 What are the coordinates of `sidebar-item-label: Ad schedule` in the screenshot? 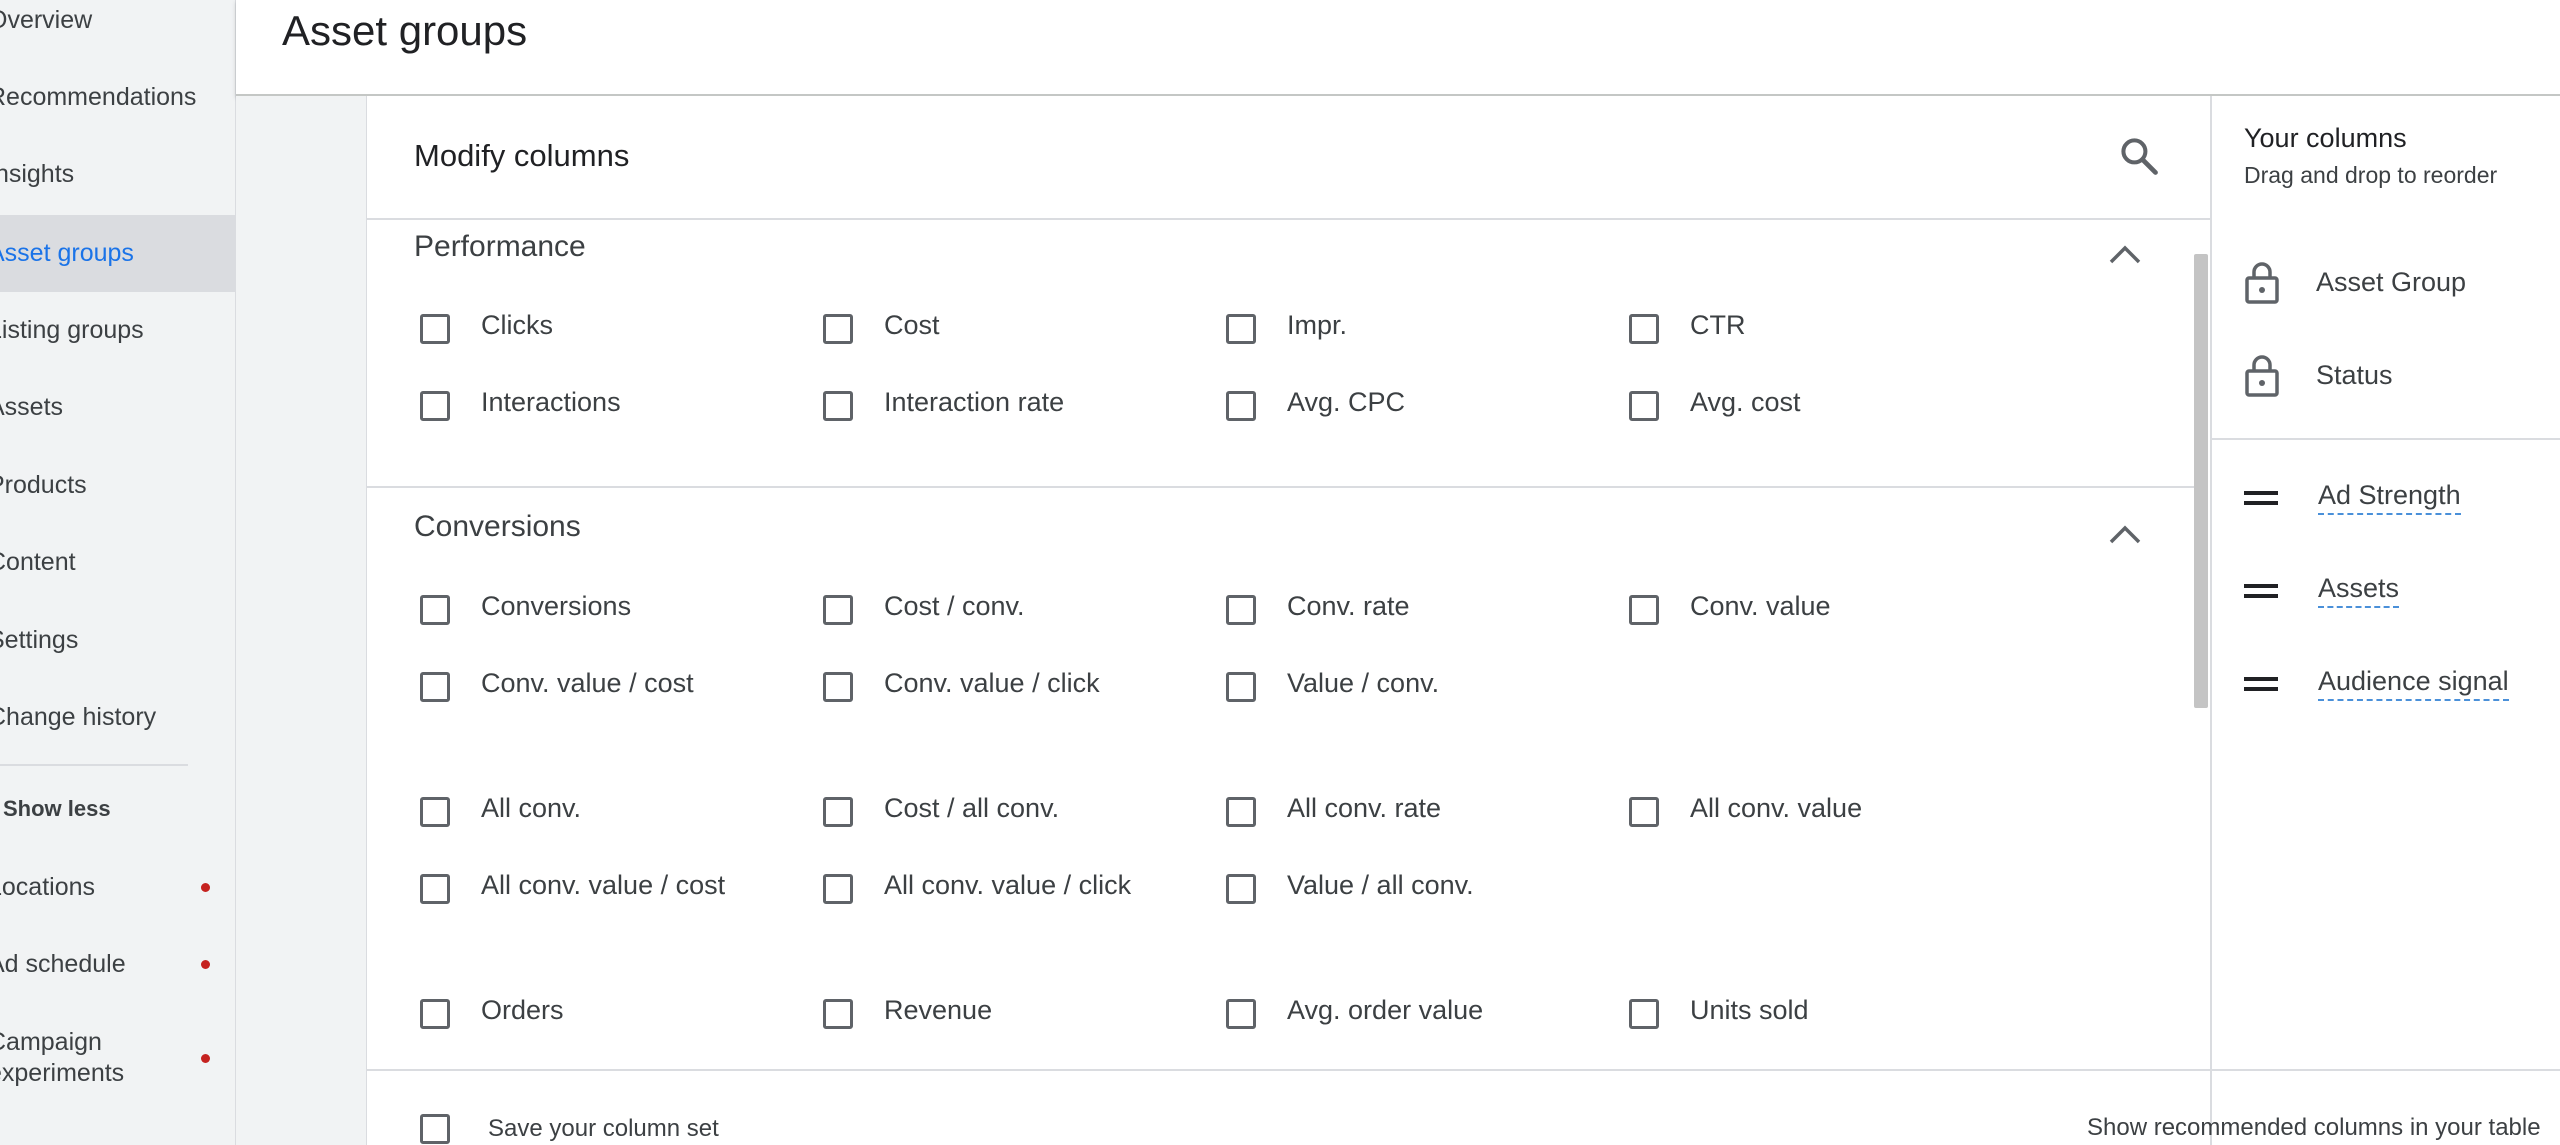 It's located at (63, 964).